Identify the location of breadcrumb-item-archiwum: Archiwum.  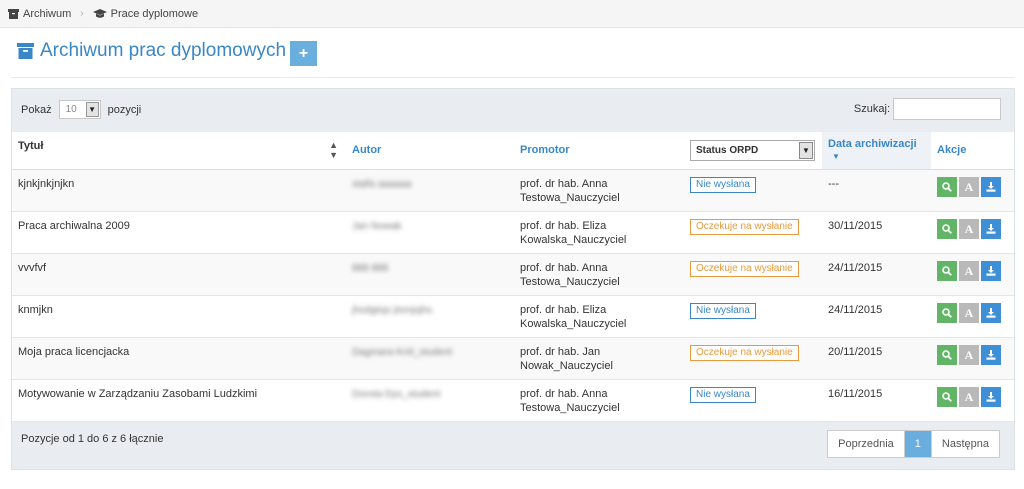
(39, 14).